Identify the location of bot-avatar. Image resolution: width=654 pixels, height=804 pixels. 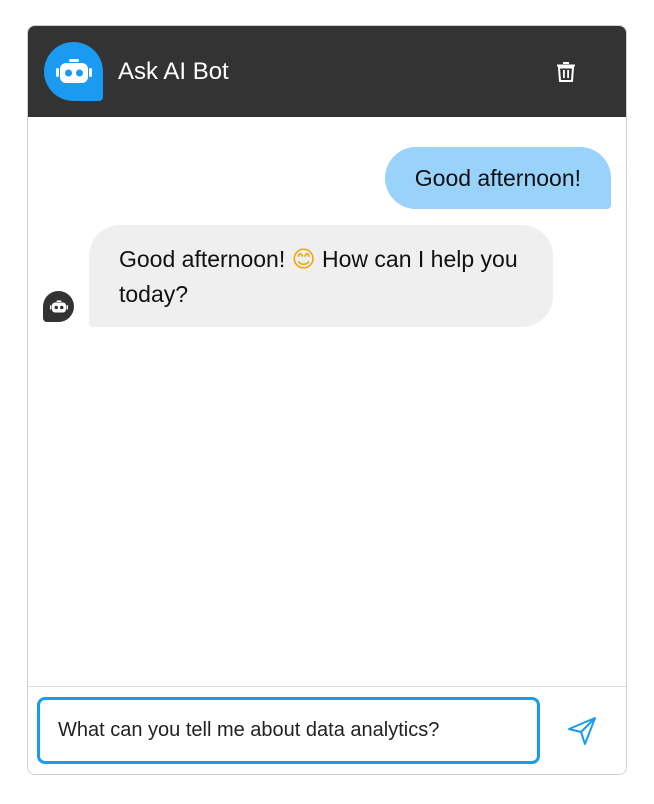
(73, 71).